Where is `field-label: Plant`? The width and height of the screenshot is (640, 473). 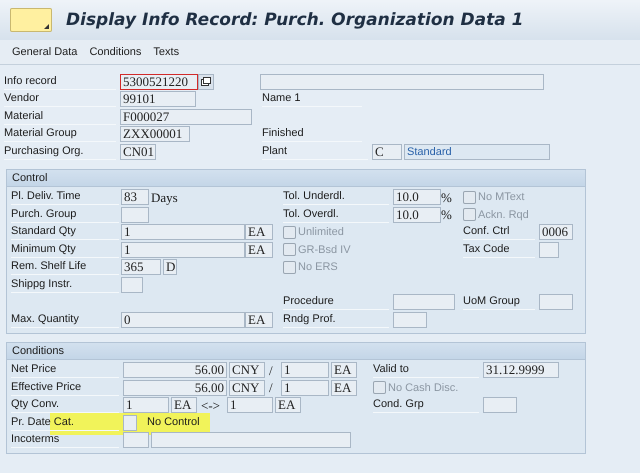 field-label: Plant is located at coordinates (315, 152).